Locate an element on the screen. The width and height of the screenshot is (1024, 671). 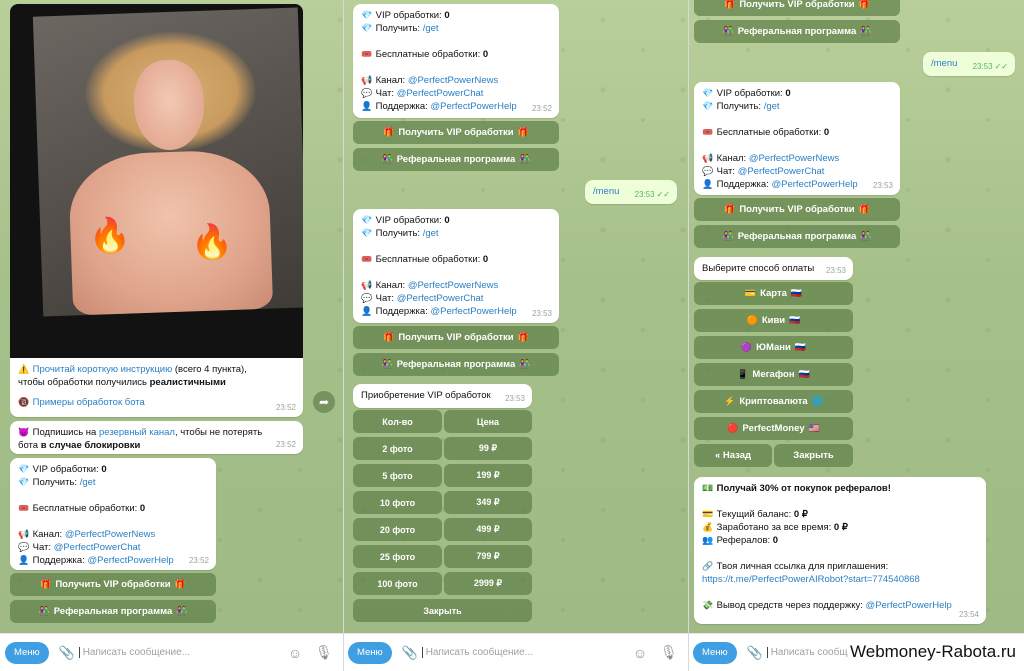
message-time: 23:52 is located at coordinates (198, 560).